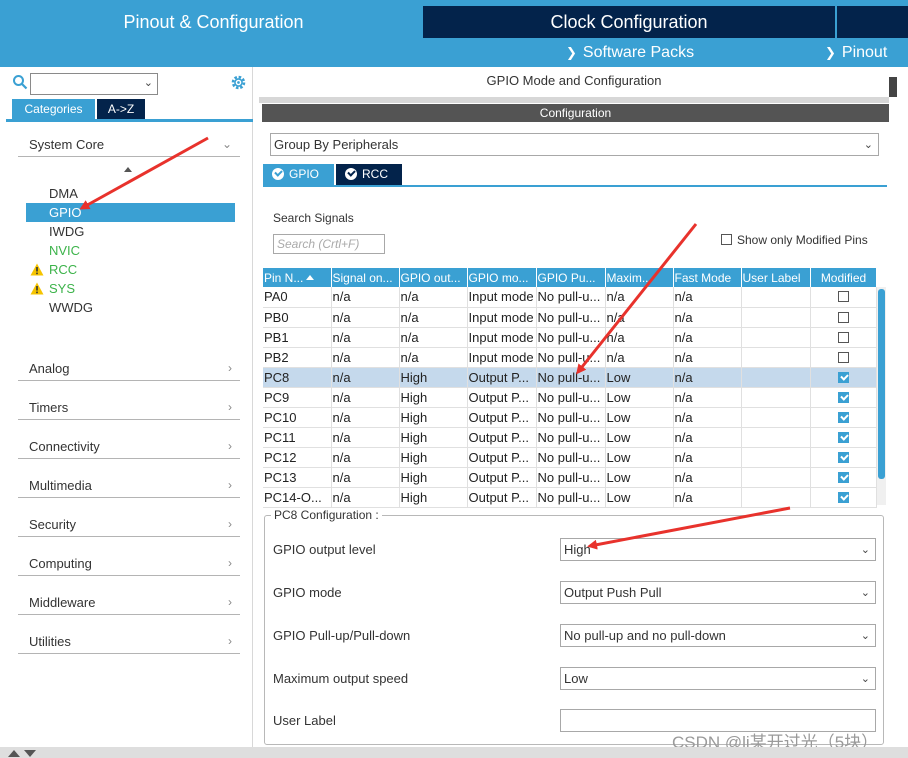 Image resolution: width=908 pixels, height=758 pixels. What do you see at coordinates (881, 384) in the screenshot?
I see `scrollbar-thumb` at bounding box center [881, 384].